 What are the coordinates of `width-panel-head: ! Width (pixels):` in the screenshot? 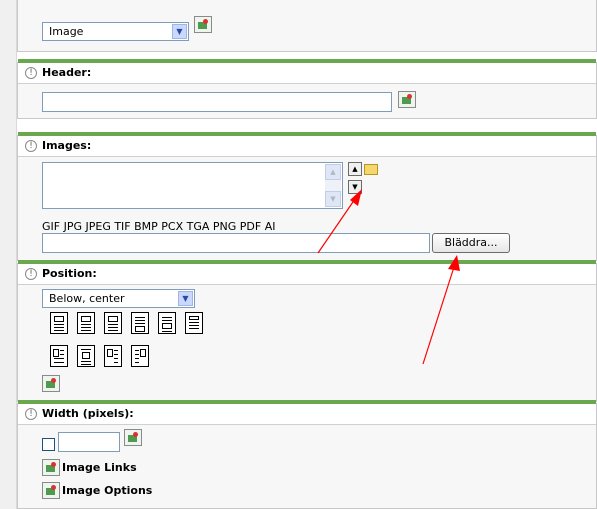 It's located at (307, 414).